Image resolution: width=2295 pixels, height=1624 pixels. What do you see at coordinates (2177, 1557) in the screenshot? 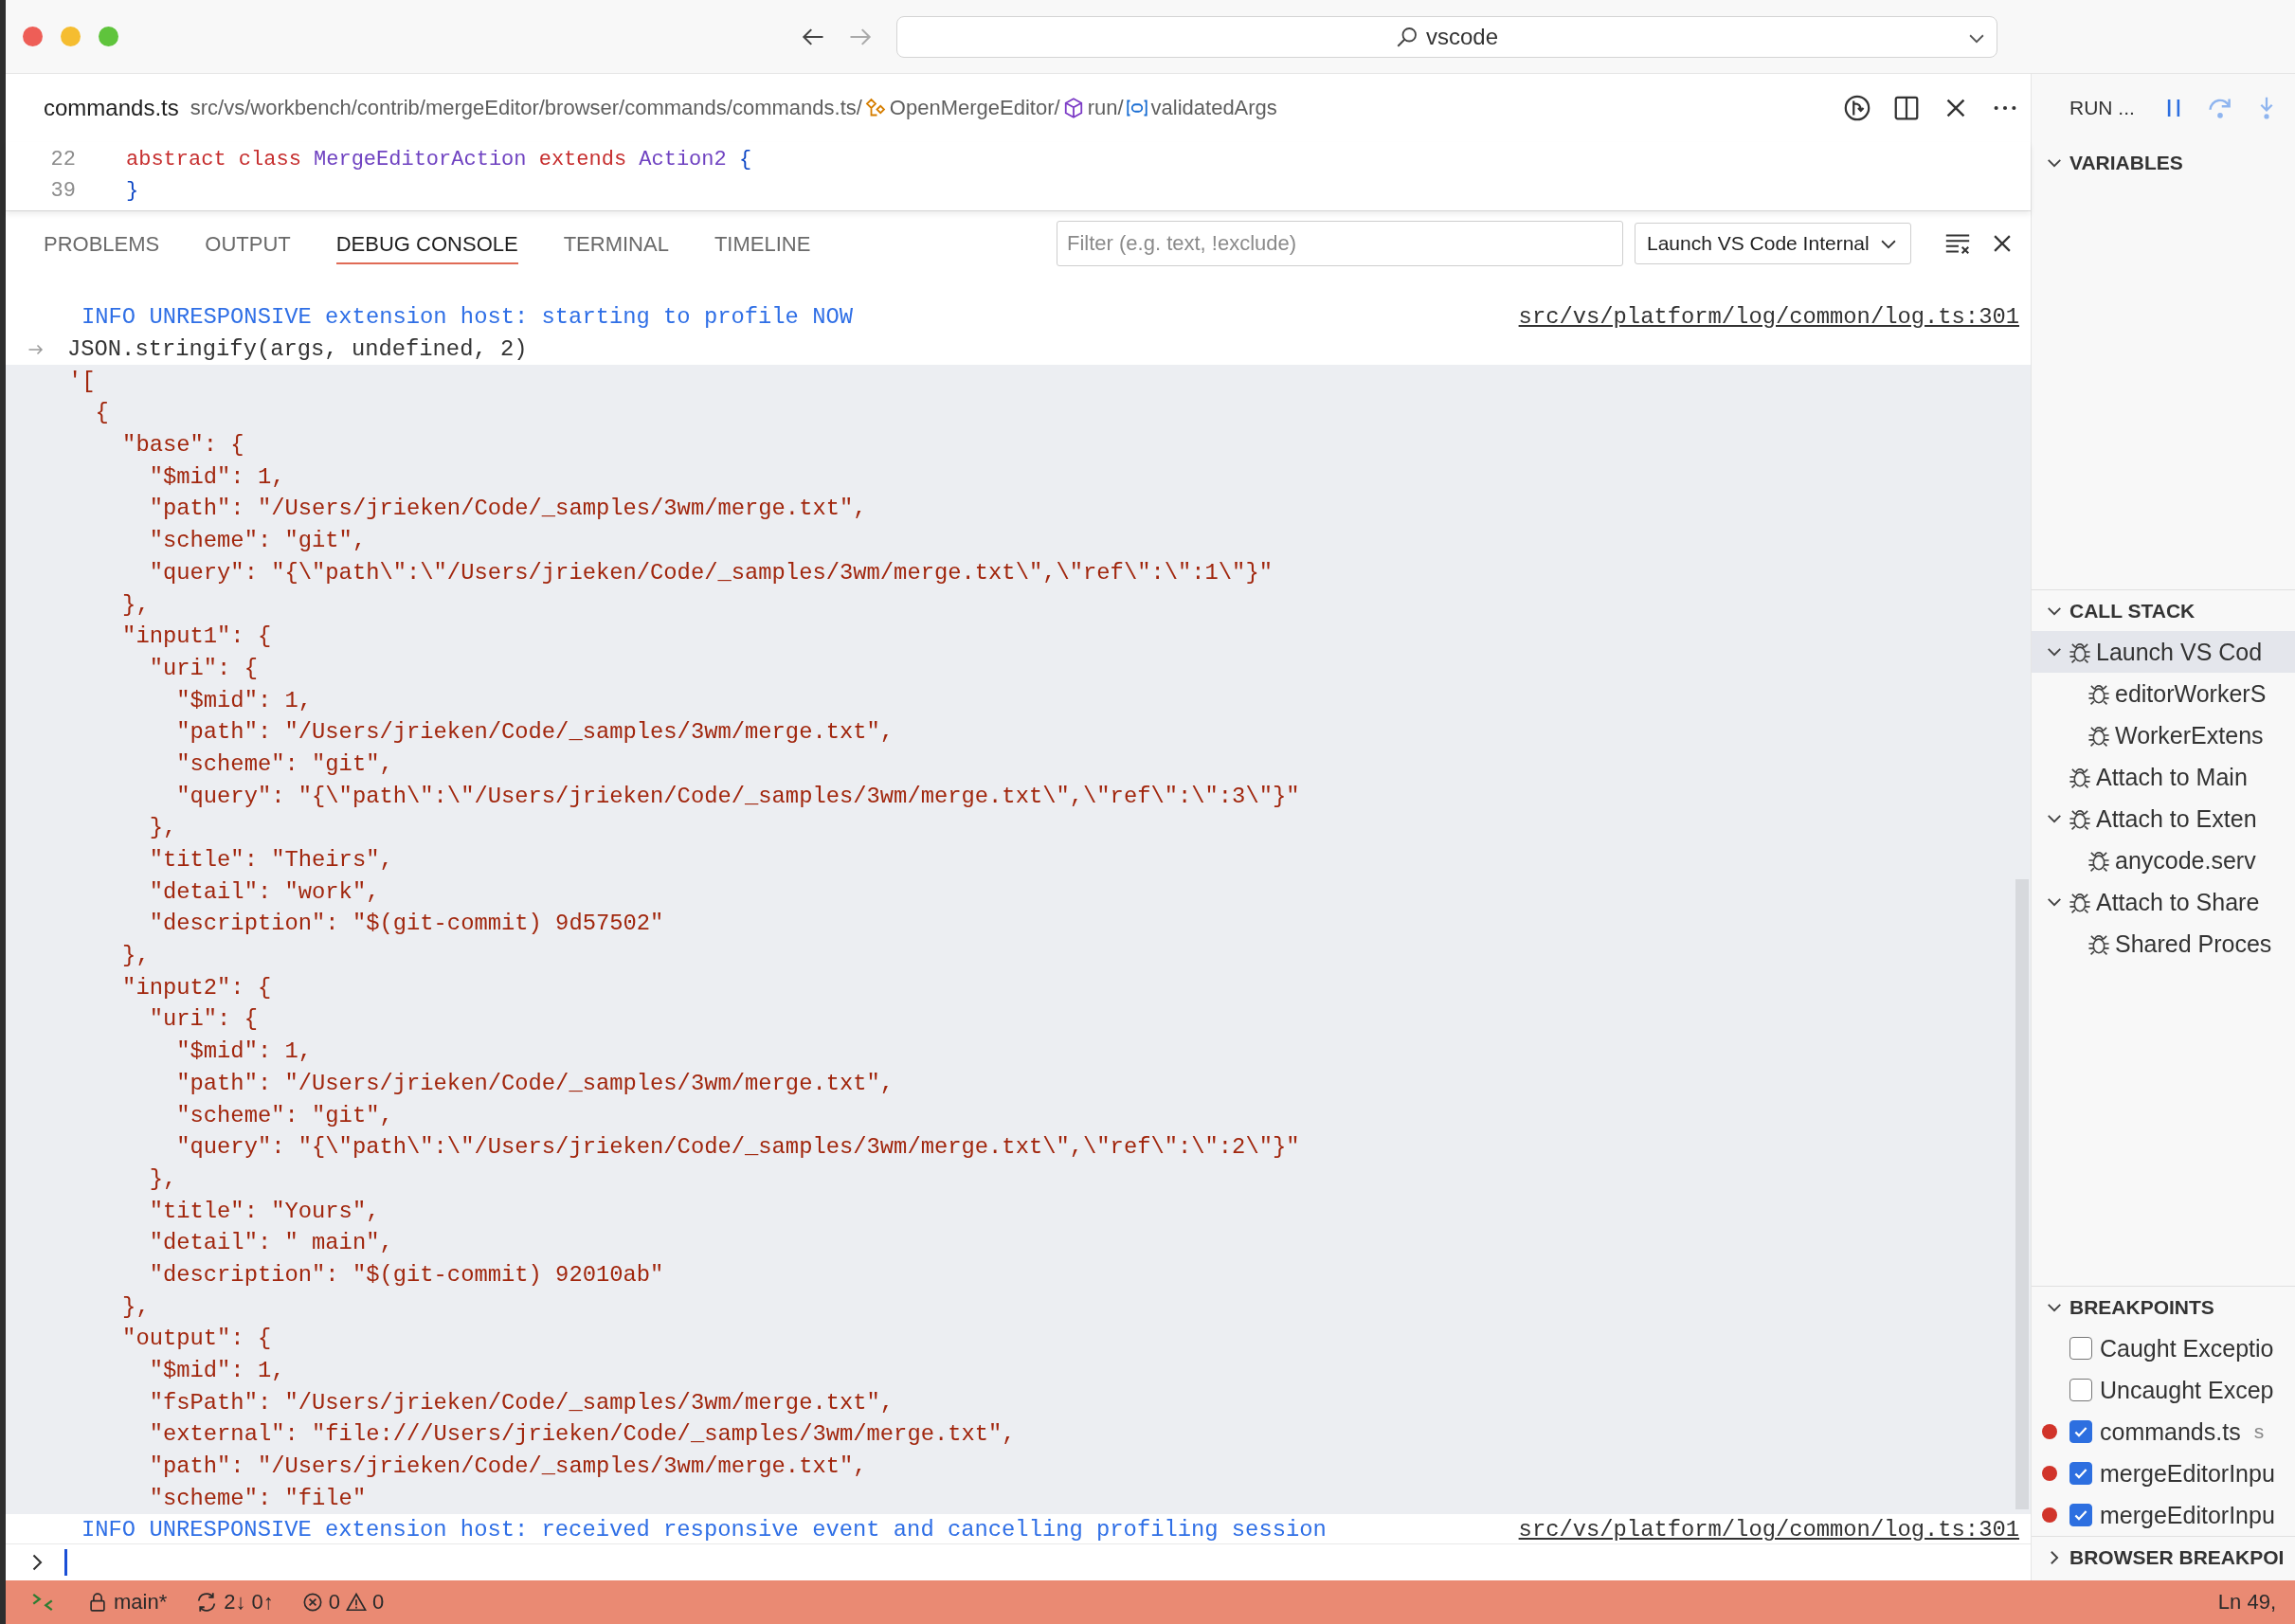
I see `section-title: BROWSER BREAKPOI` at bounding box center [2177, 1557].